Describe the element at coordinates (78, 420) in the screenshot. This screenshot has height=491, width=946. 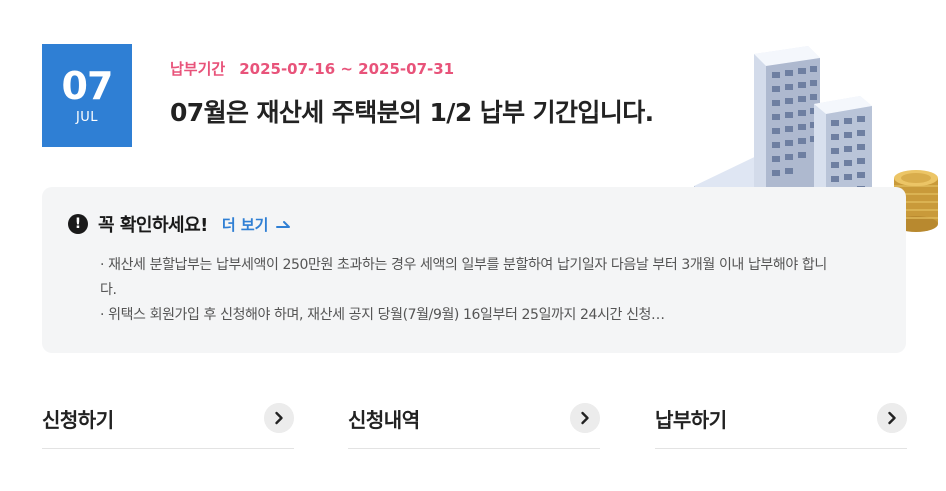
I see `menu-apply-label: 신청하기` at that location.